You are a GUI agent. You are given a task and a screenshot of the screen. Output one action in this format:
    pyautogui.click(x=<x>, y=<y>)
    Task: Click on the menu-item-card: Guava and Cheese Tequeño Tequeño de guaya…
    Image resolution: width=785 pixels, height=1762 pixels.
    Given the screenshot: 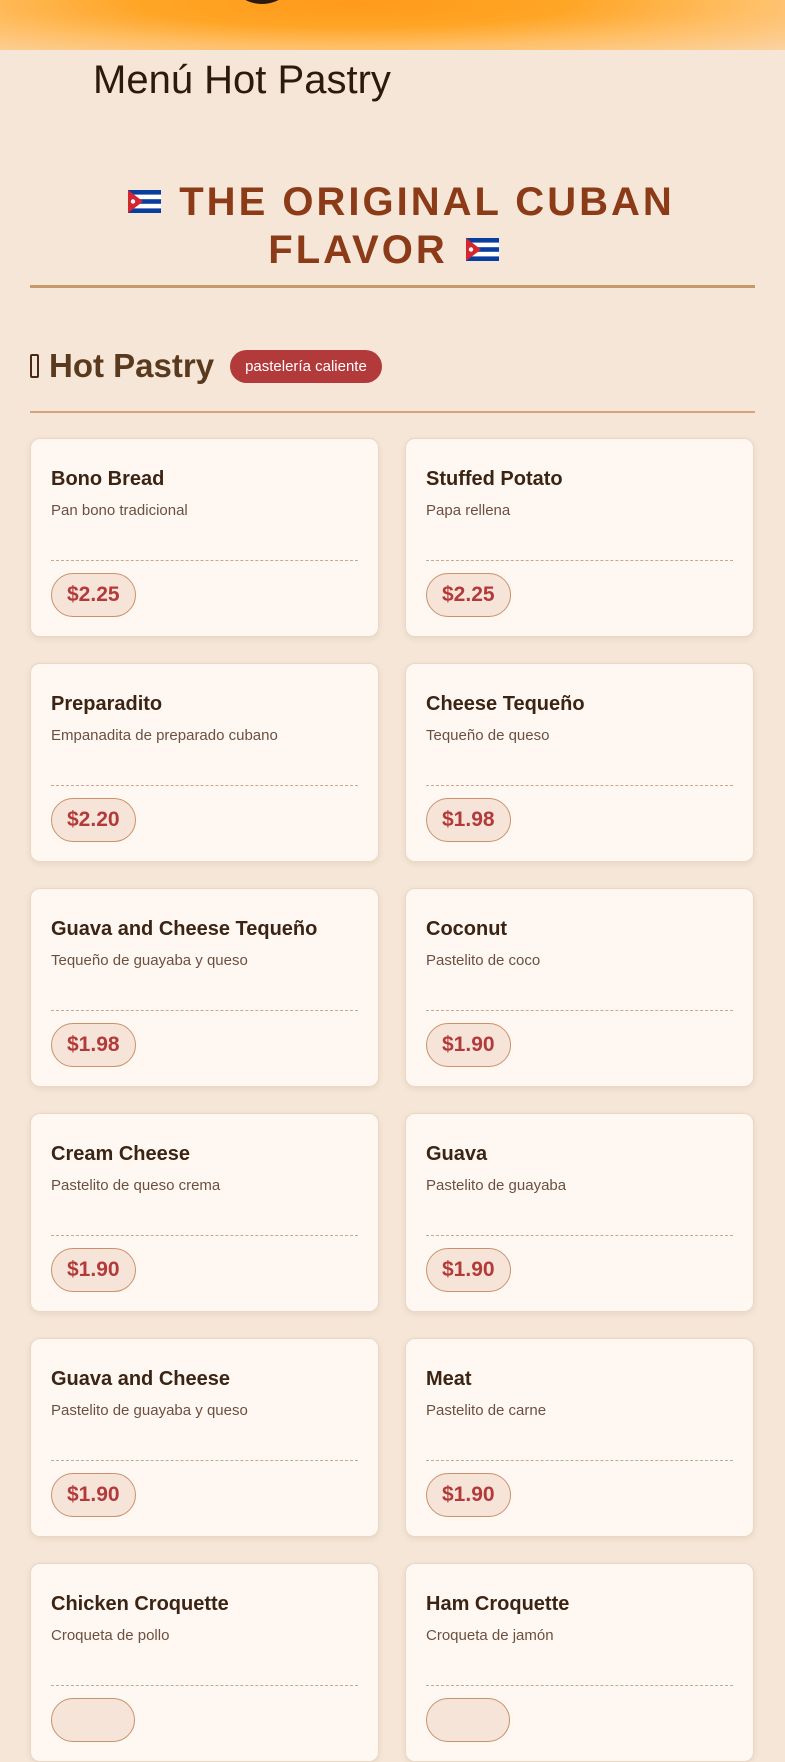 What is the action you would take?
    pyautogui.click(x=204, y=987)
    